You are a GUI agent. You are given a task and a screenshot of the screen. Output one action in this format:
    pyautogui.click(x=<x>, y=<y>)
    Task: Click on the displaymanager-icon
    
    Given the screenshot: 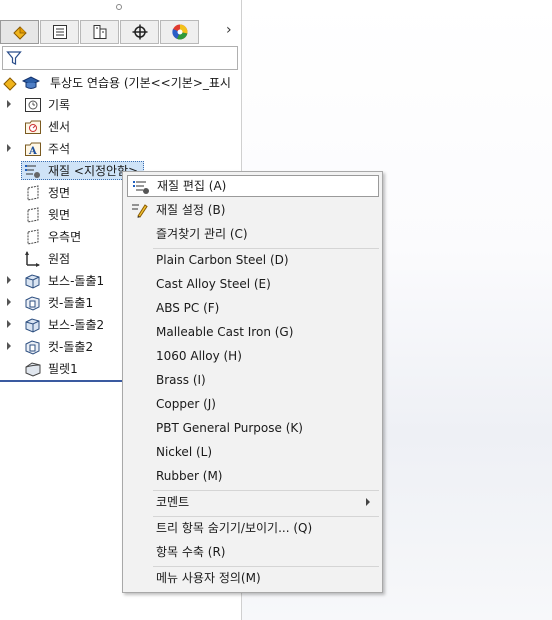 What is the action you would take?
    pyautogui.click(x=179, y=32)
    